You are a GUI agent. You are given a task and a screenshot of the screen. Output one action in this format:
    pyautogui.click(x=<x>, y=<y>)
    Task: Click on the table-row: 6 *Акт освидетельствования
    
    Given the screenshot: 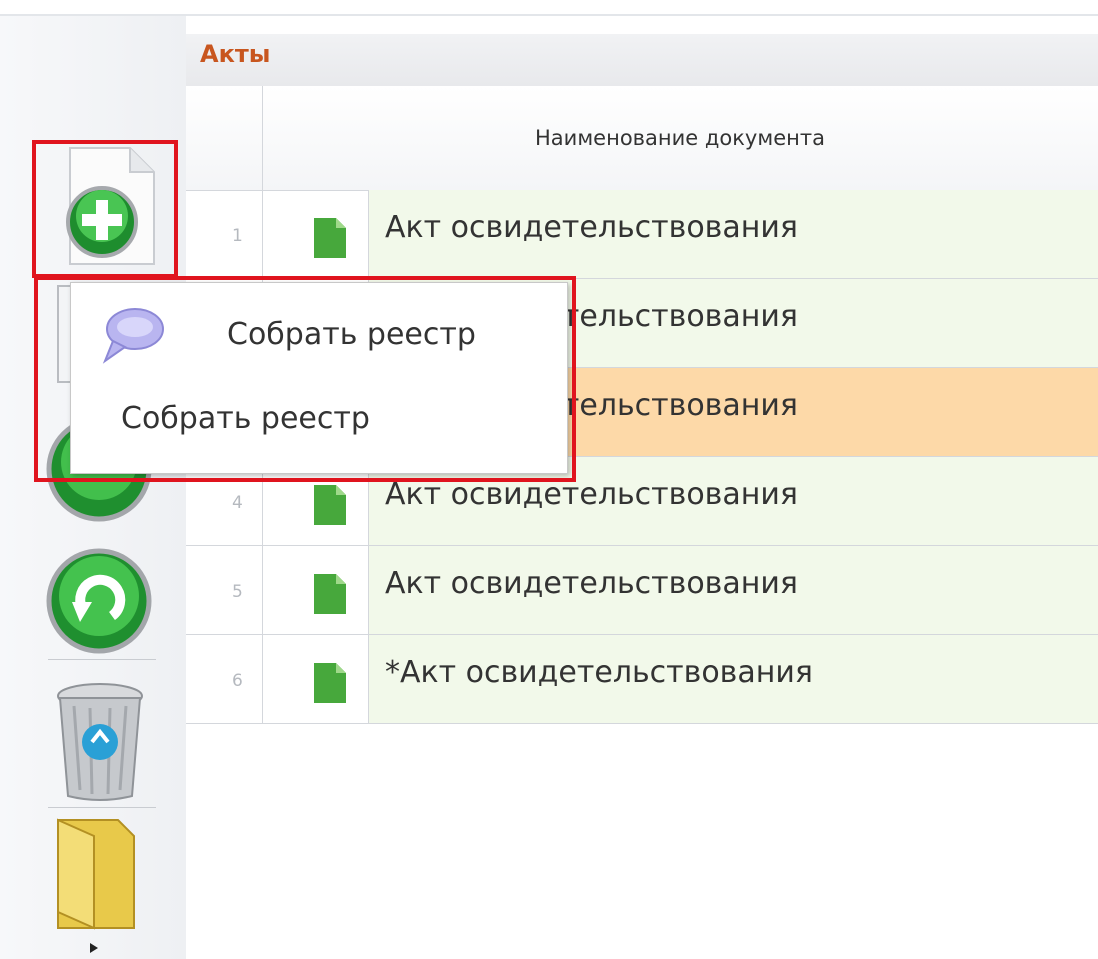 What is the action you would take?
    pyautogui.click(x=642, y=679)
    